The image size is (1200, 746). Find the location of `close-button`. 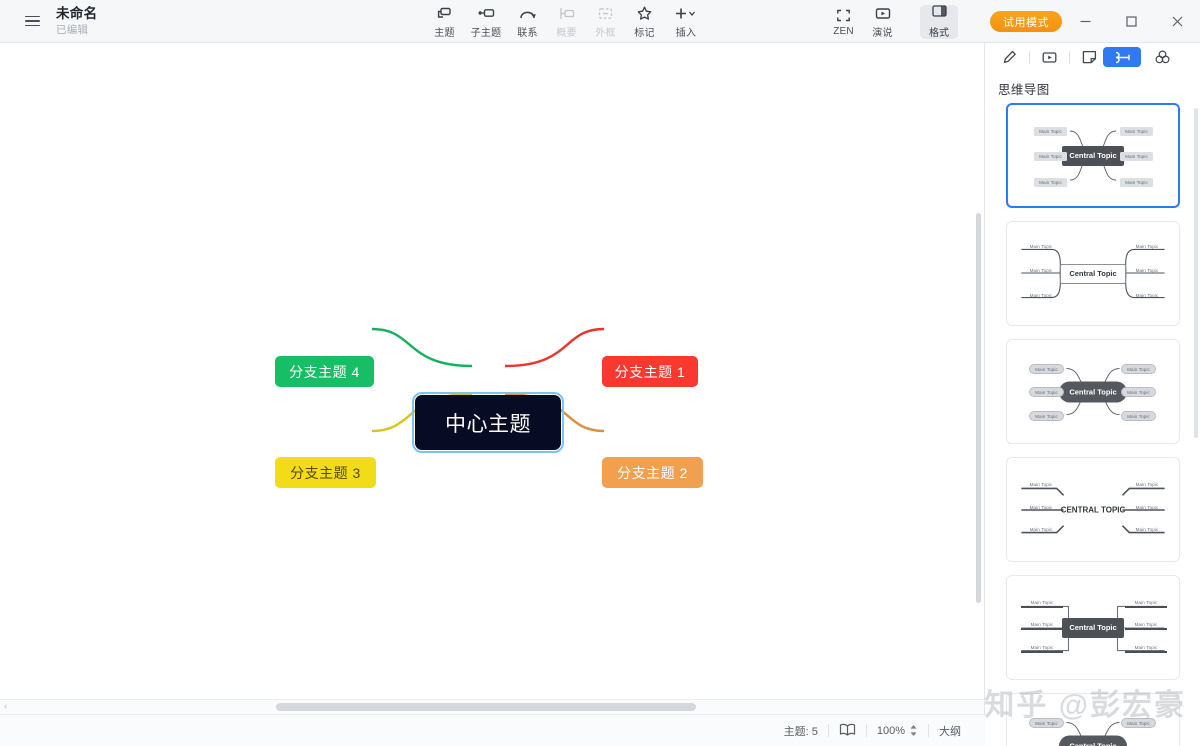

close-button is located at coordinates (1177, 21).